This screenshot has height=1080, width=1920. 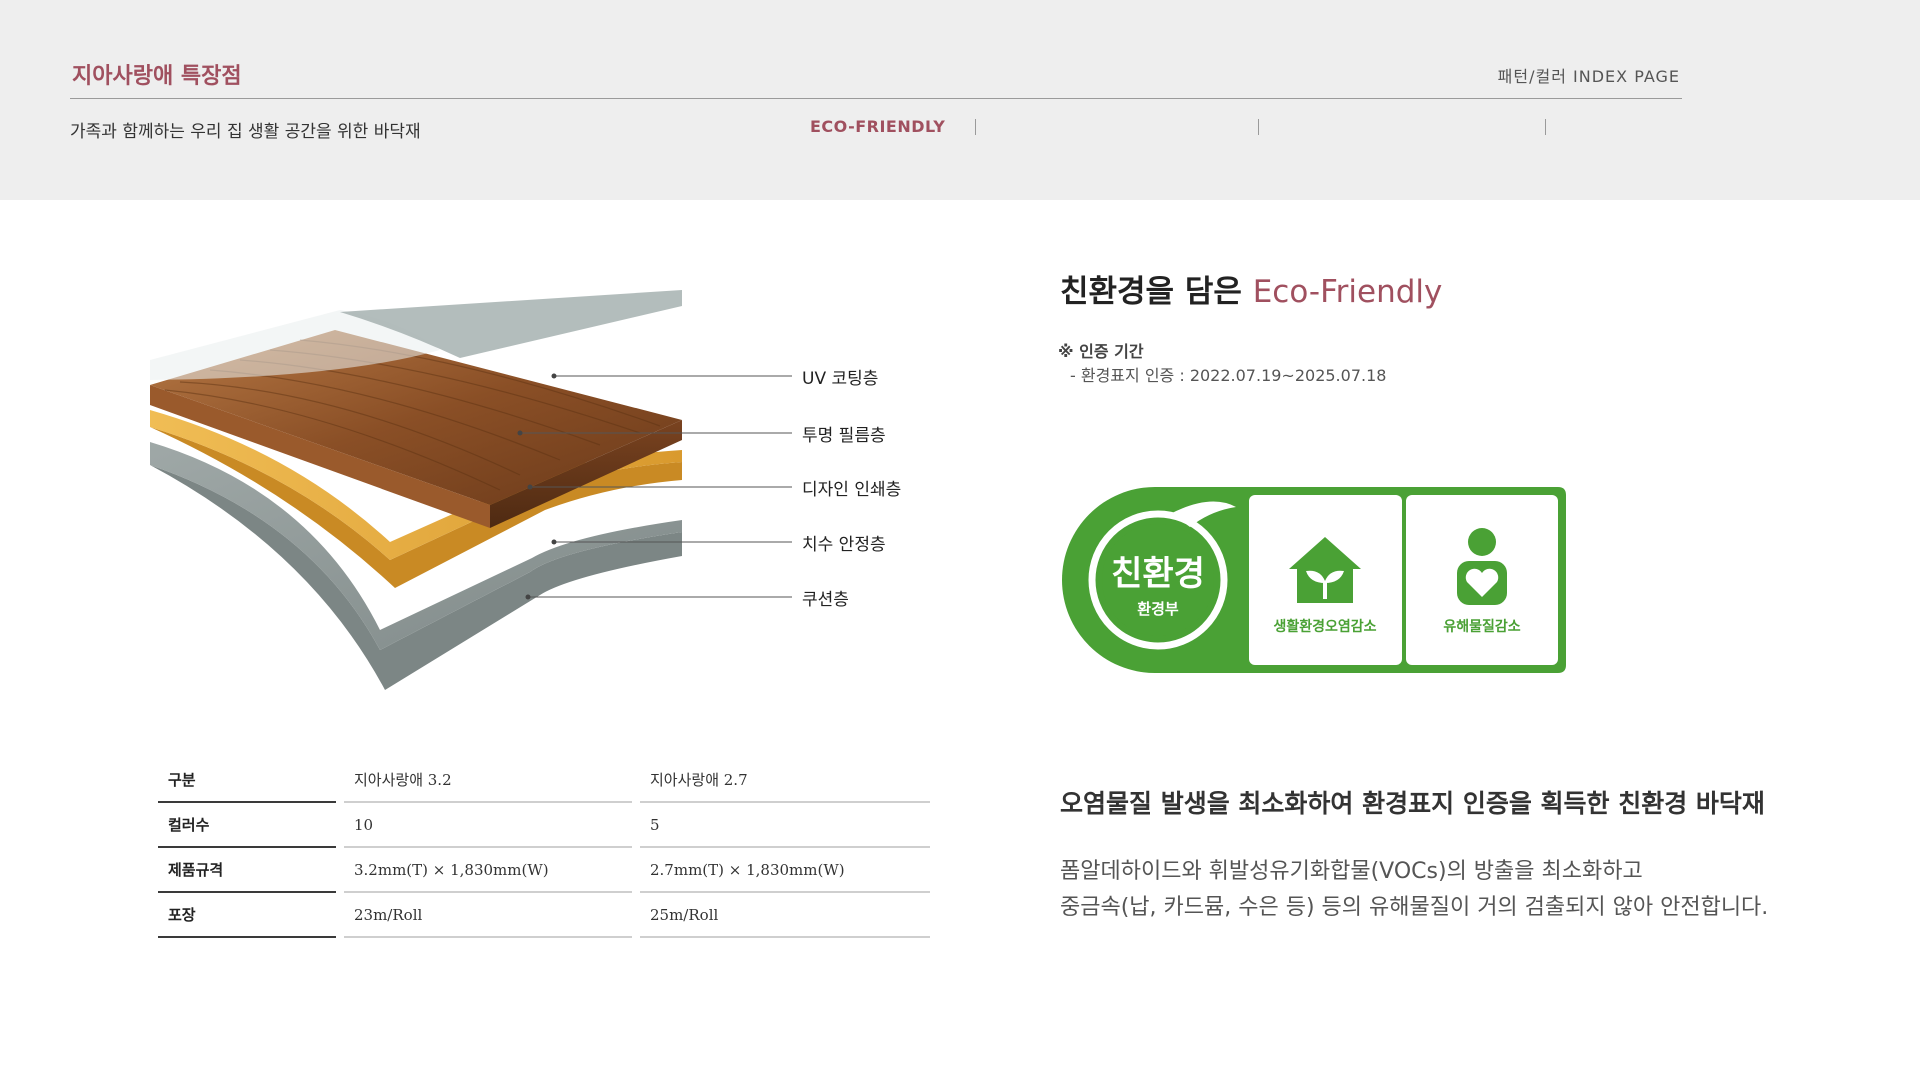 What do you see at coordinates (245, 132) in the screenshot?
I see `tagline: 가족과 함께하는 우리 집 생활 공간을 위한 바닥재` at bounding box center [245, 132].